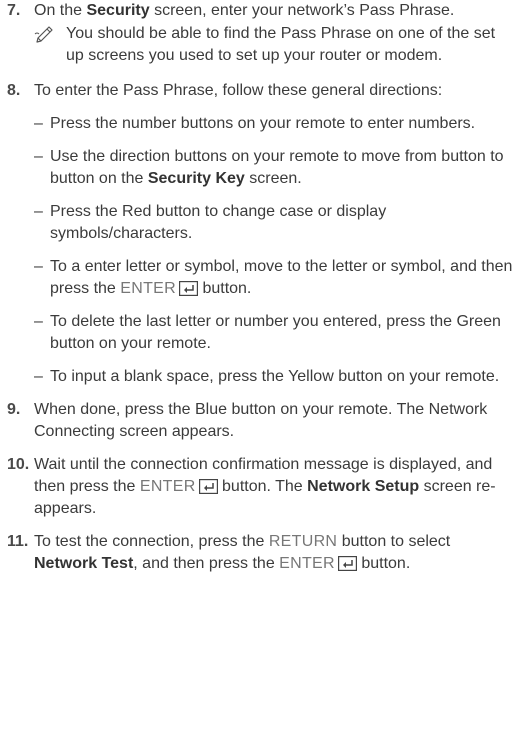  I want to click on step-number: 9., so click(14, 409).